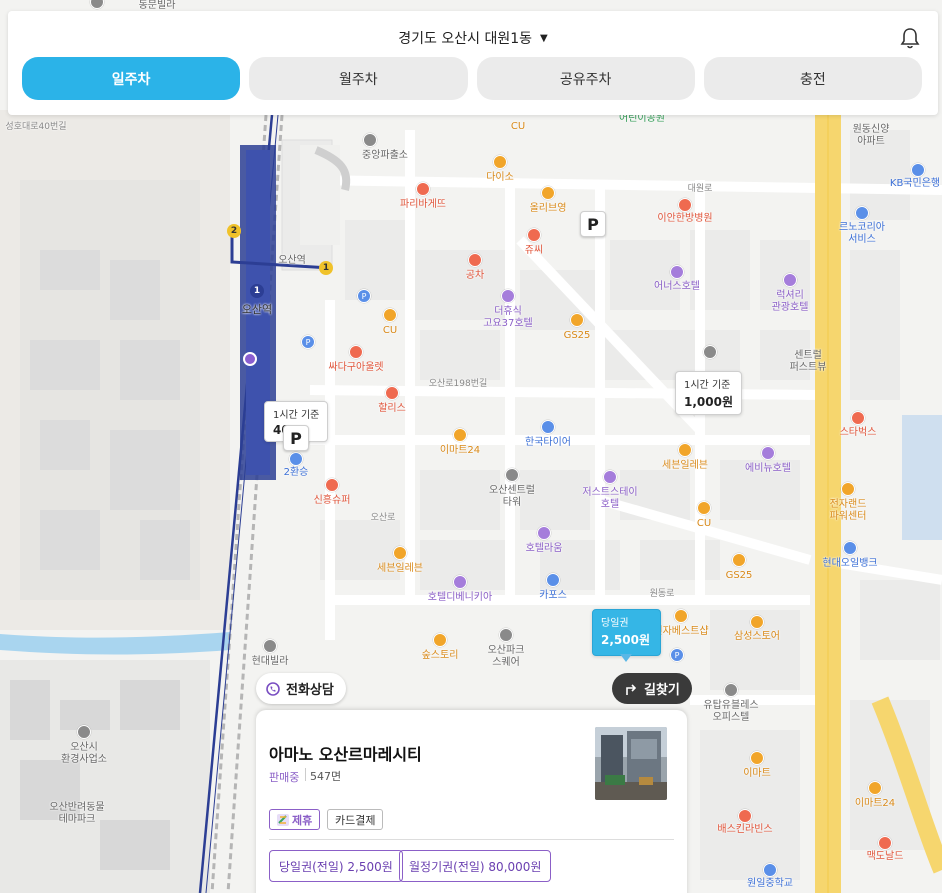 The width and height of the screenshot is (942, 893). Describe the element at coordinates (848, 510) in the screenshot. I see `map-label: 전자랜드 파워센터` at that location.